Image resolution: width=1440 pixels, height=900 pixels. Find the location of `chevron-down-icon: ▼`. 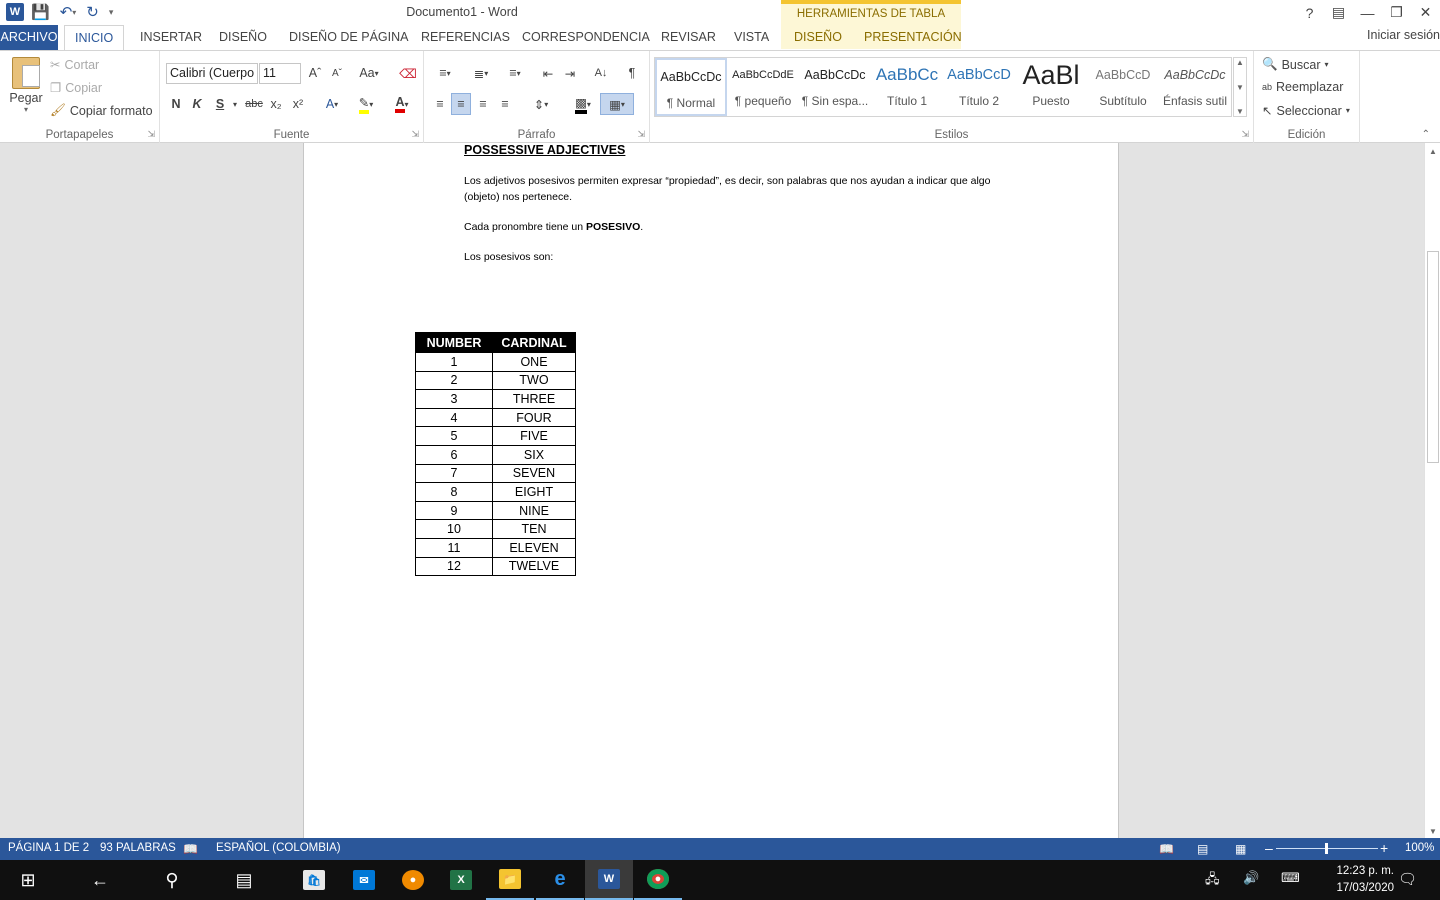

chevron-down-icon: ▼ is located at coordinates (1240, 87).